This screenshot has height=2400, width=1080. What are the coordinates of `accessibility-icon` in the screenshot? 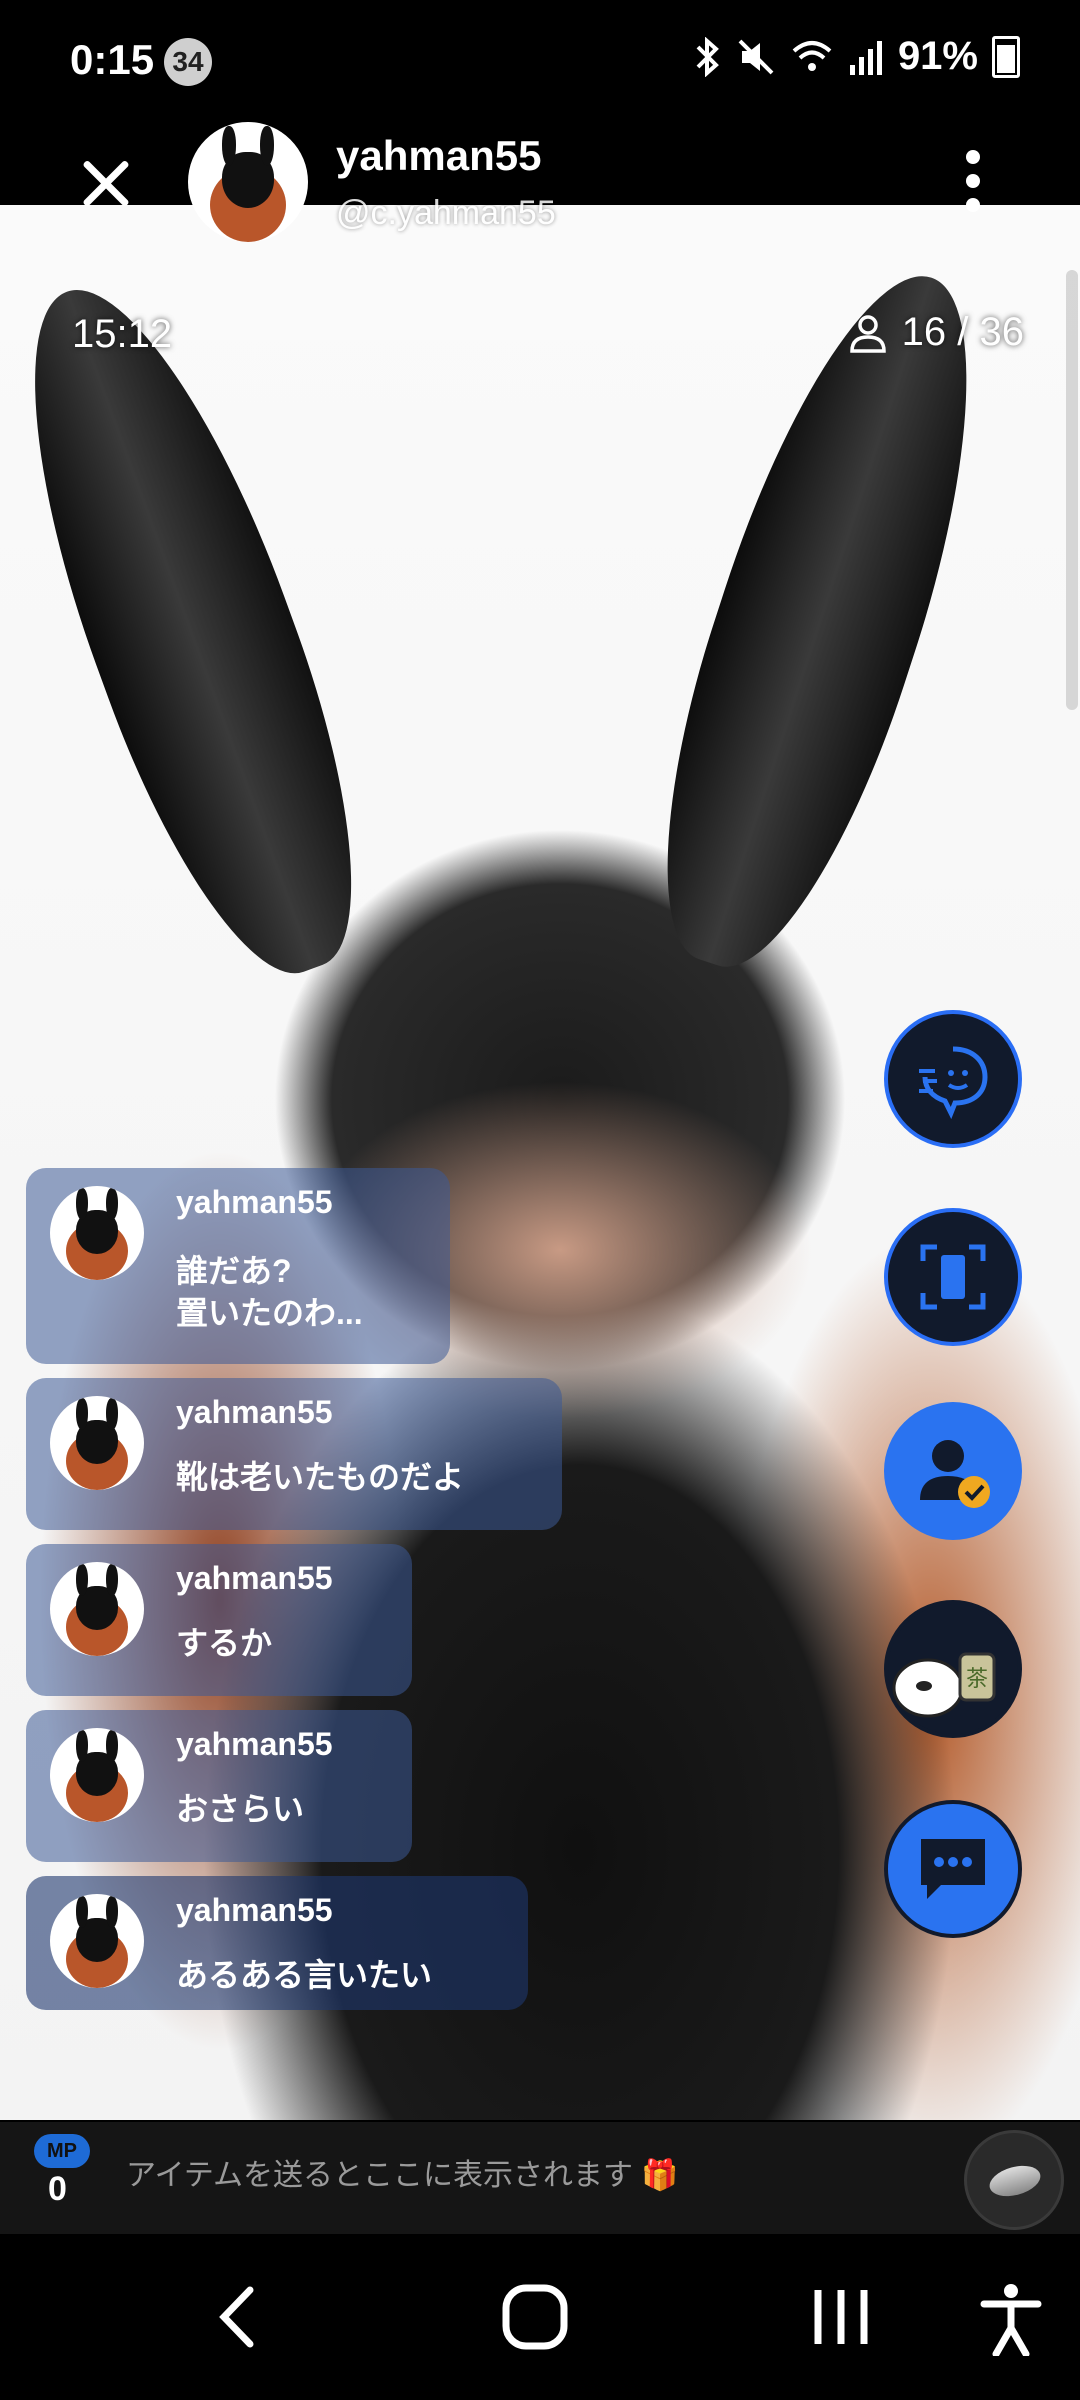 It's located at (1011, 2319).